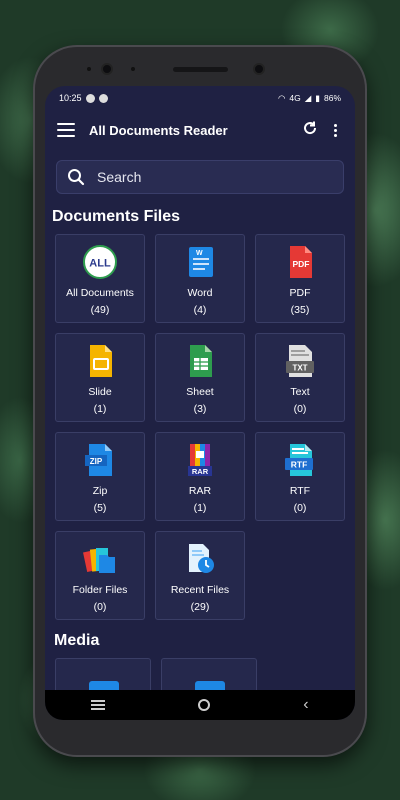 Image resolution: width=400 pixels, height=800 pixels. I want to click on svg-text: ZIP, so click(96, 461).